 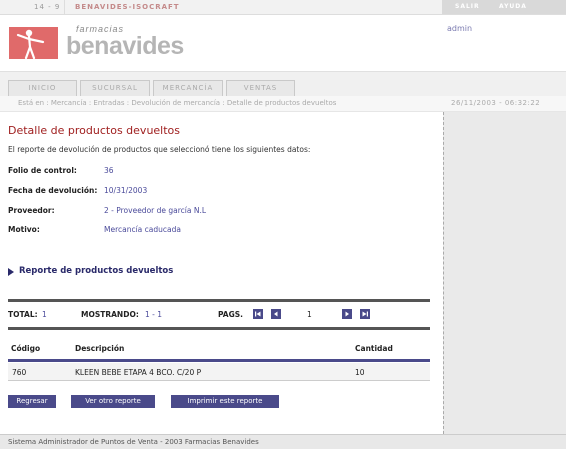 I want to click on print-report-button: Imprimir este reporte, so click(x=225, y=401).